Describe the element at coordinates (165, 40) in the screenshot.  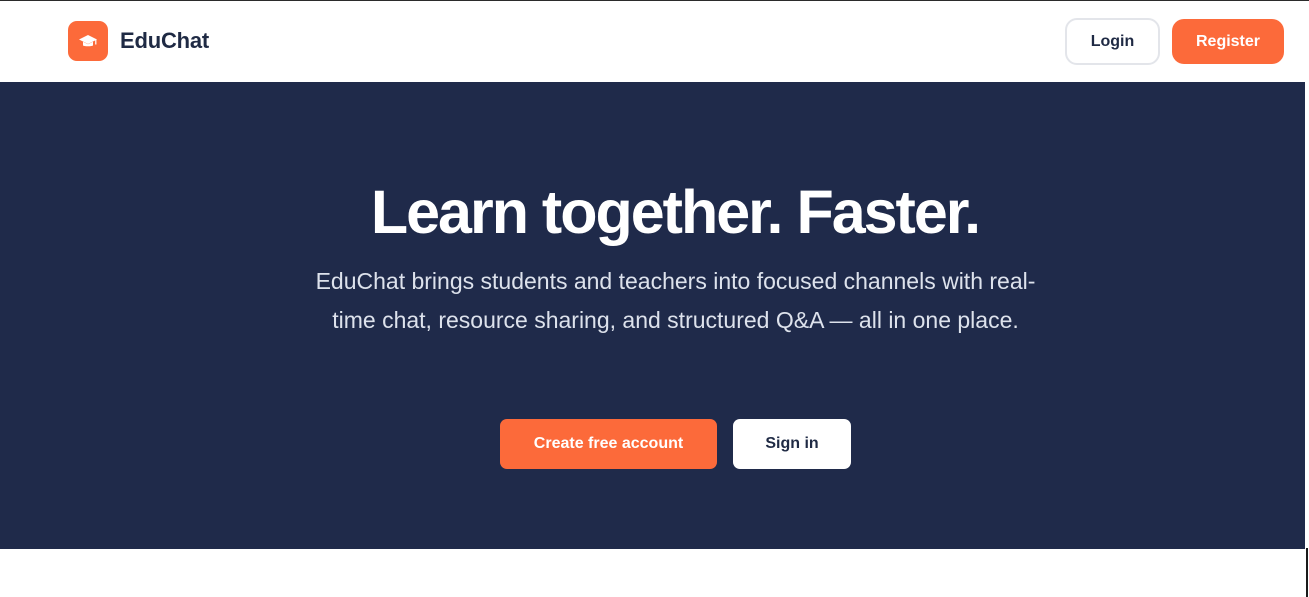
I see `brand-name: EduChat` at that location.